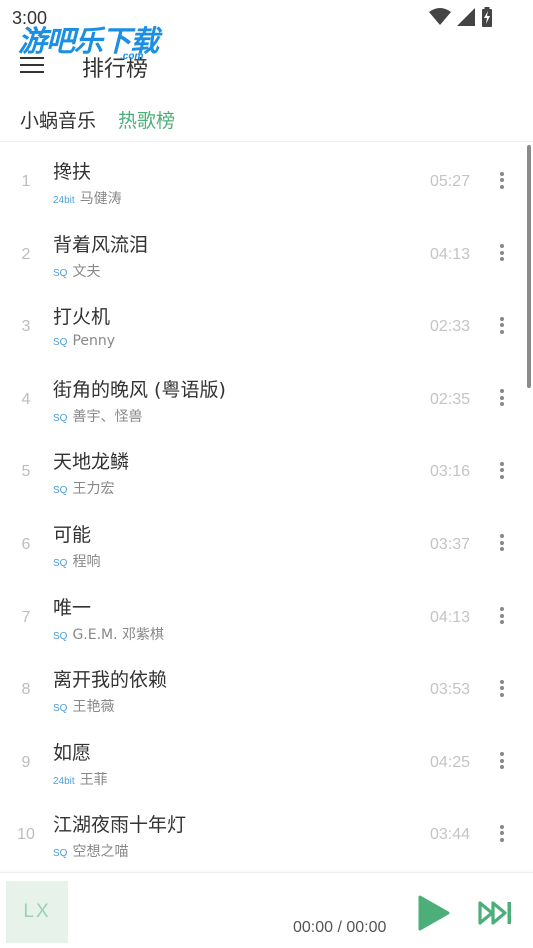 This screenshot has height=948, width=533. Describe the element at coordinates (266, 910) in the screenshot. I see `player-bar: LX 00:00 / 00:00` at that location.